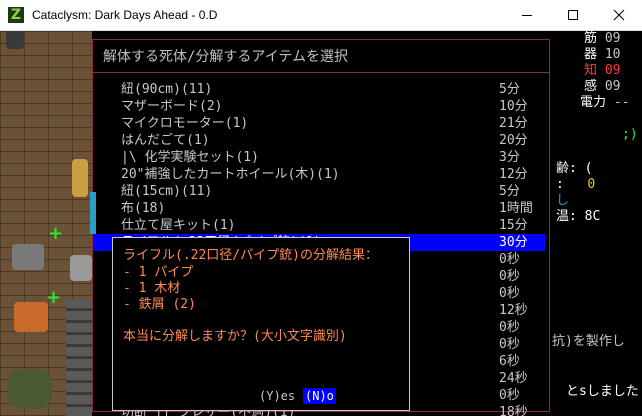 Image resolution: width=642 pixels, height=416 pixels. I want to click on stat-per: 感 09, so click(602, 87).